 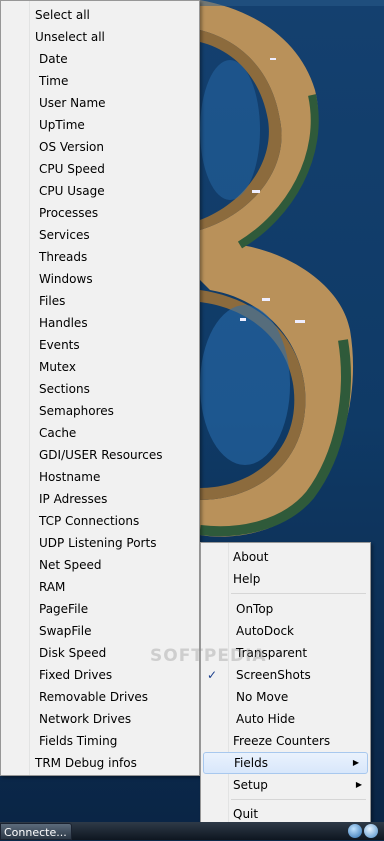 I want to click on menu-item-trm-debug-infos: TRM Debug infos, so click(x=86, y=763).